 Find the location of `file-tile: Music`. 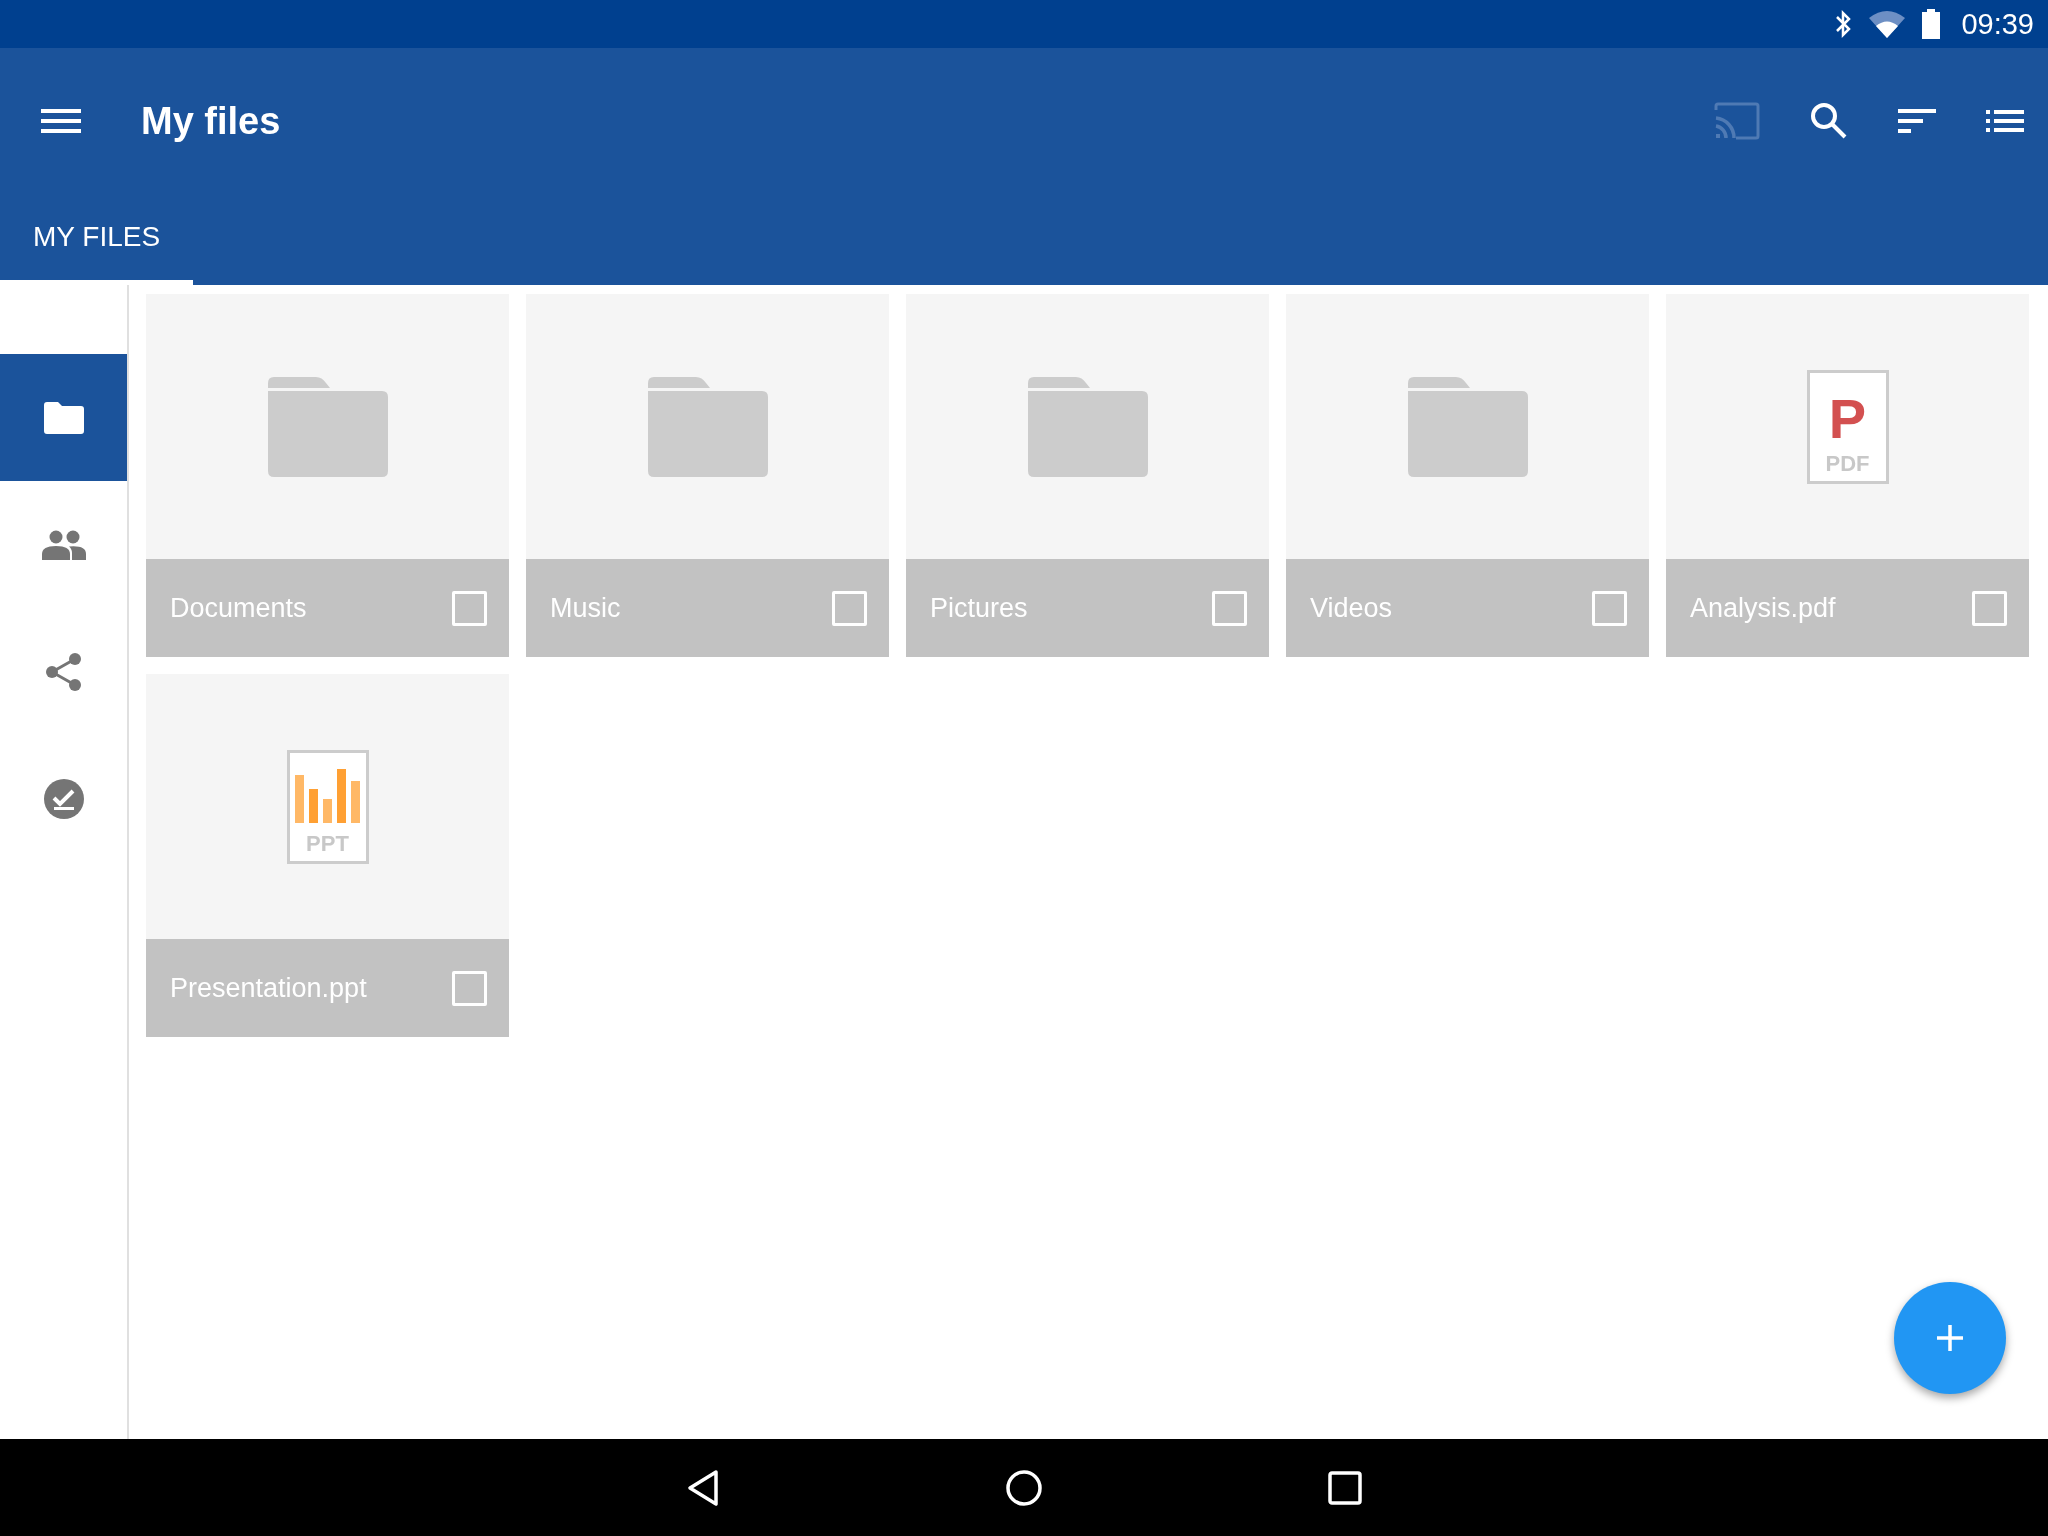

file-tile: Music is located at coordinates (707, 475).